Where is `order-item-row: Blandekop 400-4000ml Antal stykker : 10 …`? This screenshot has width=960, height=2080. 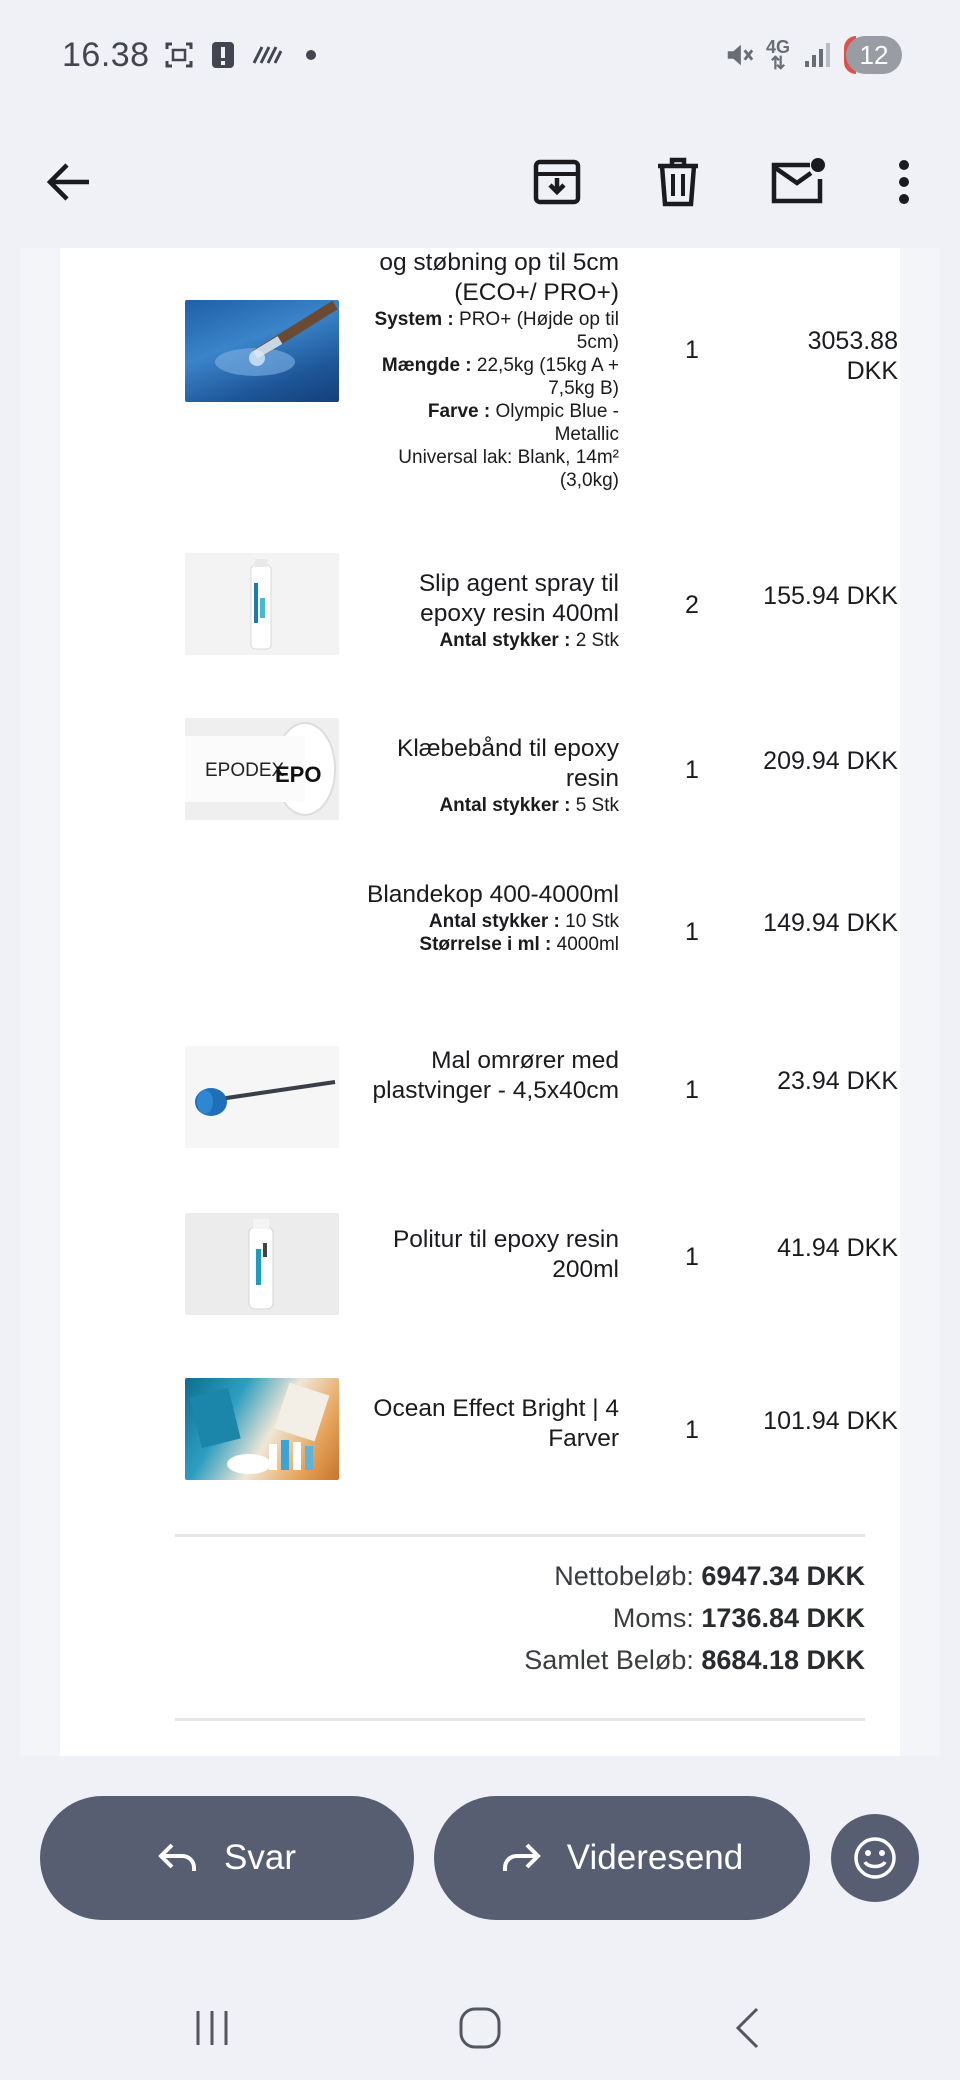 order-item-row: Blandekop 400-4000ml Antal stykker : 10 … is located at coordinates (510, 960).